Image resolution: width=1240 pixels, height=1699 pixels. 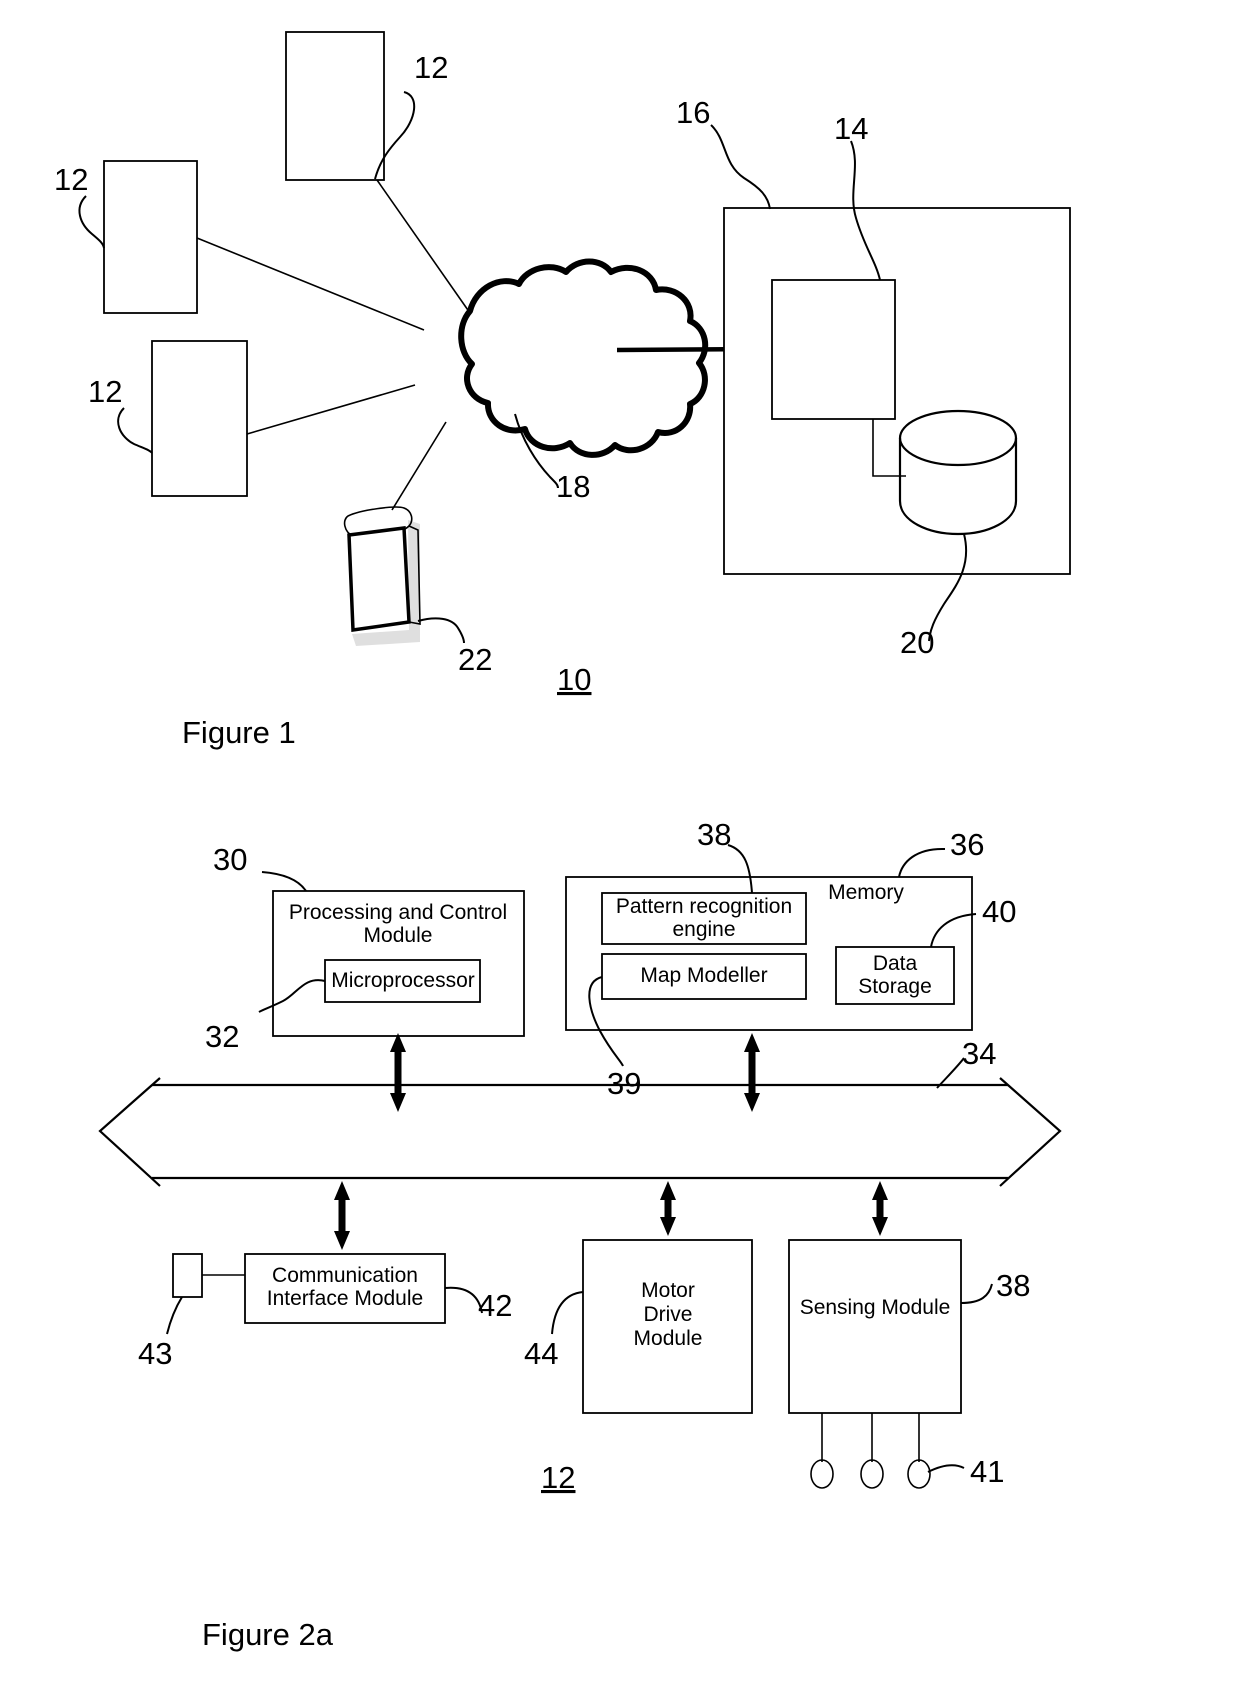 I want to click on system-bus, so click(x=580, y=1132).